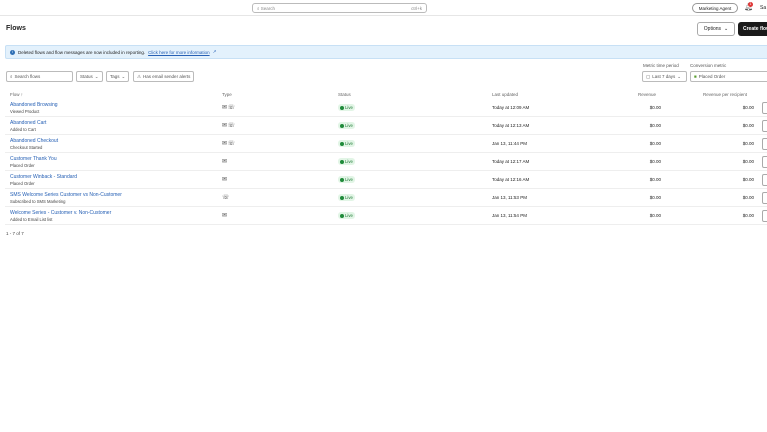 Image resolution: width=767 pixels, height=432 pixels. Describe the element at coordinates (648, 76) in the screenshot. I see `calendar-icon: ▢` at that location.